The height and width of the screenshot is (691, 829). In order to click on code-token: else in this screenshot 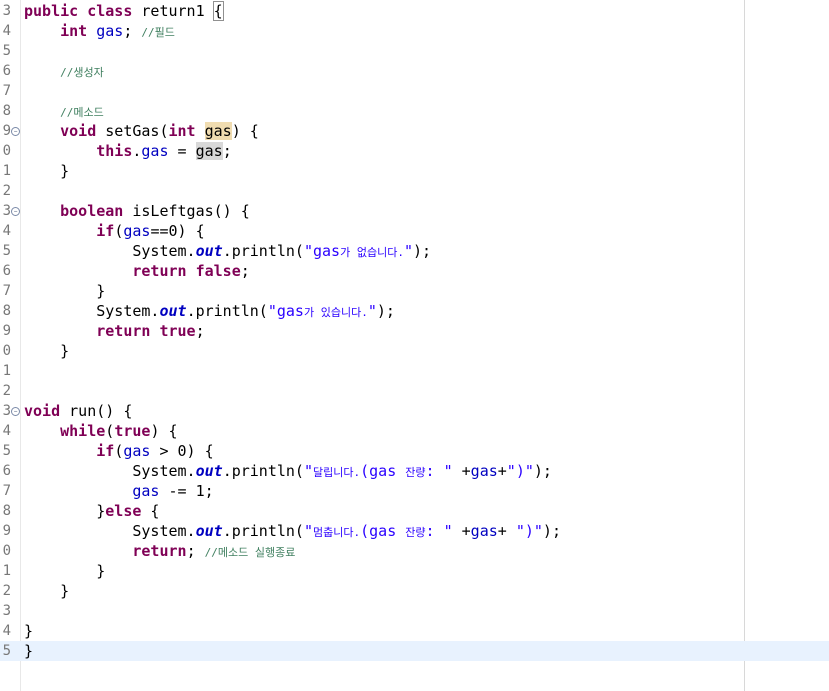, I will do `click(123, 511)`.